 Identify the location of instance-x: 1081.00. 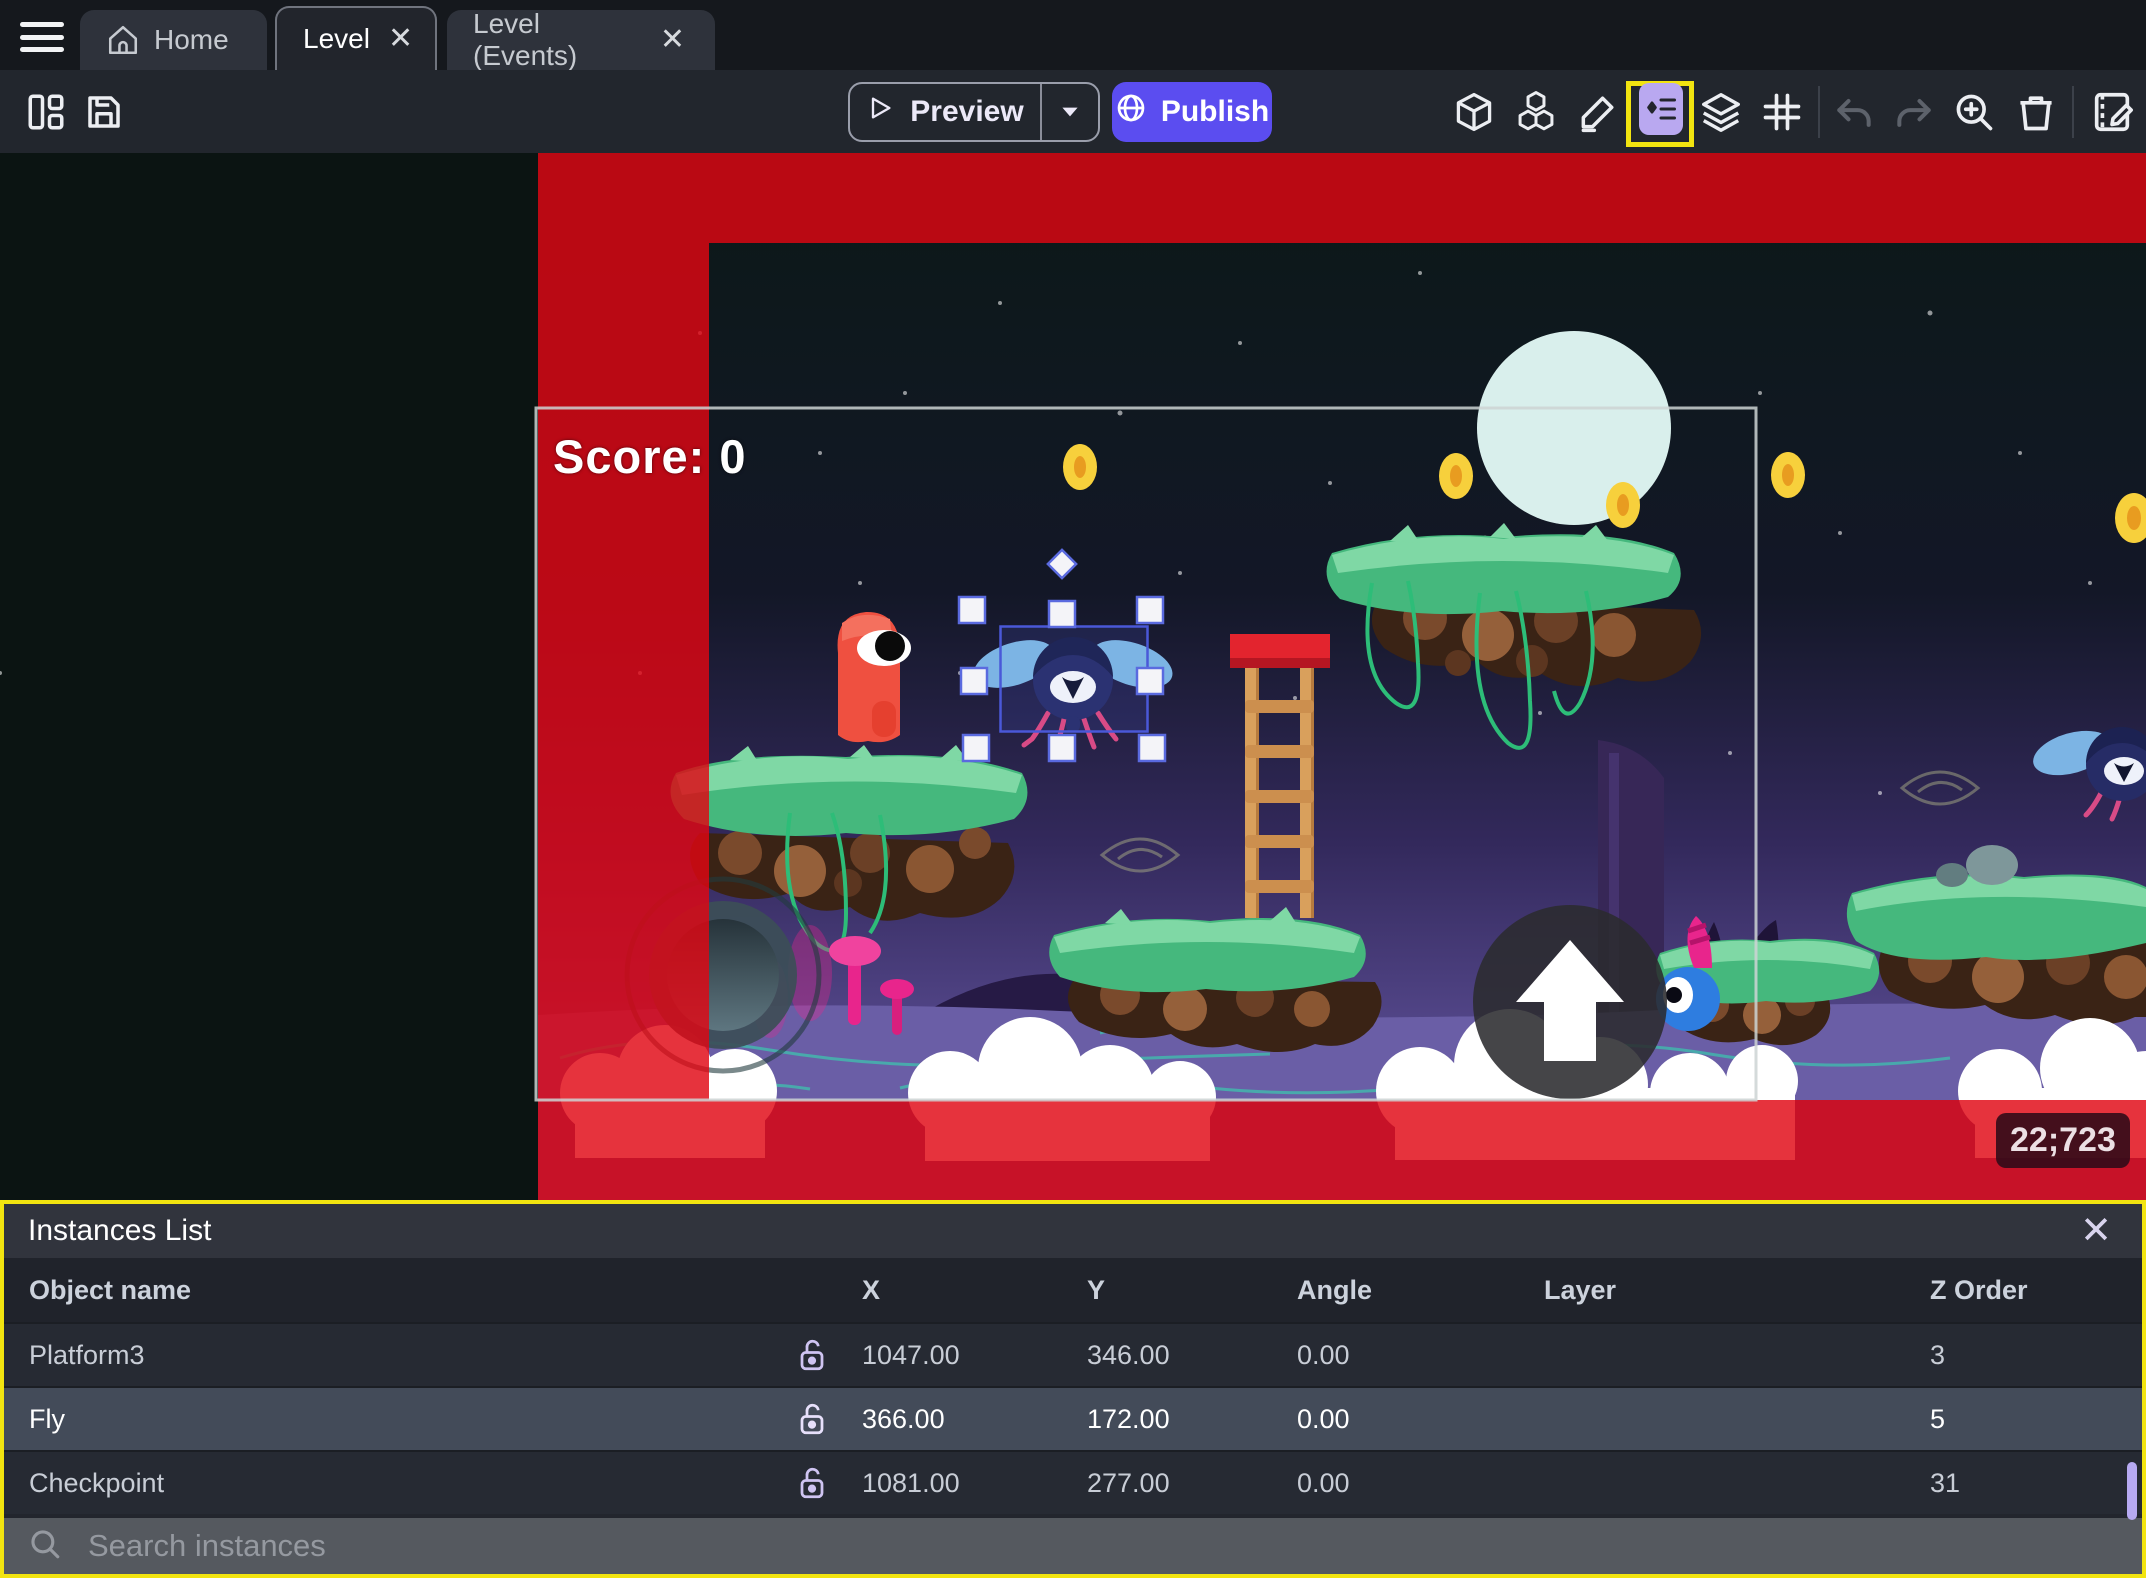
(911, 1482).